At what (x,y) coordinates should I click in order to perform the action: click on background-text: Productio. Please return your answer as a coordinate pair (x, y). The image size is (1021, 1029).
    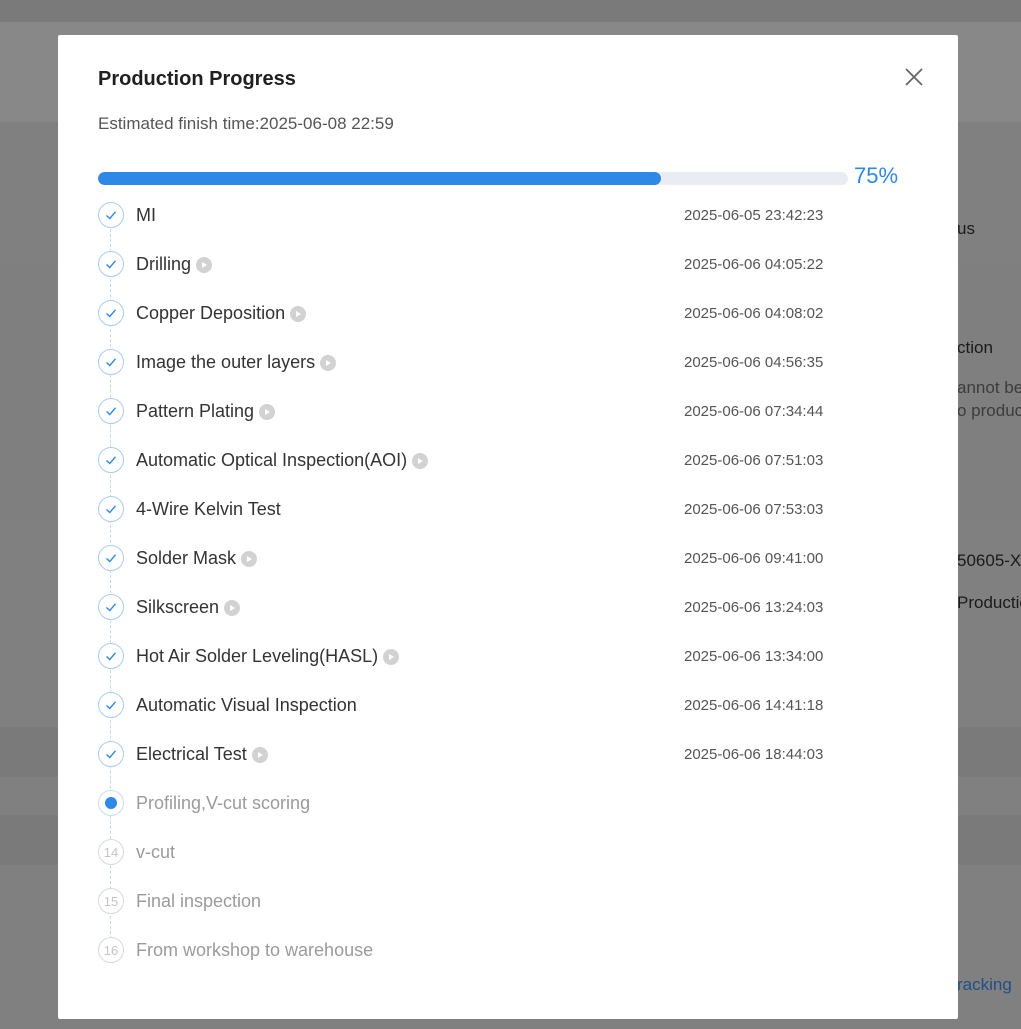
    Looking at the image, I should click on (989, 602).